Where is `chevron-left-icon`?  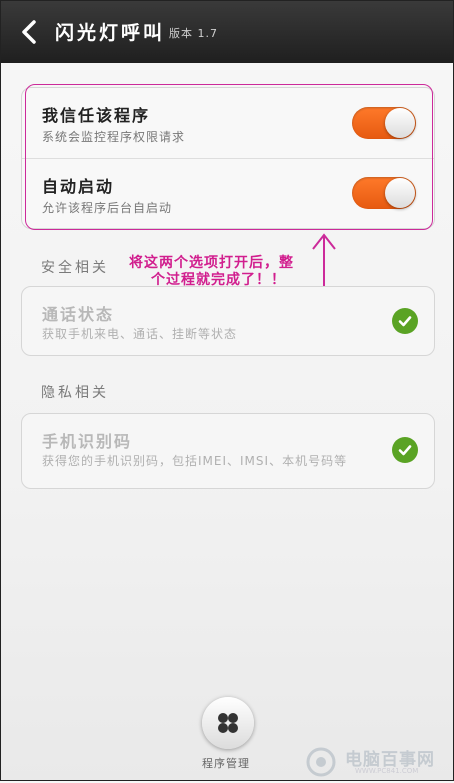
chevron-left-icon is located at coordinates (29, 32).